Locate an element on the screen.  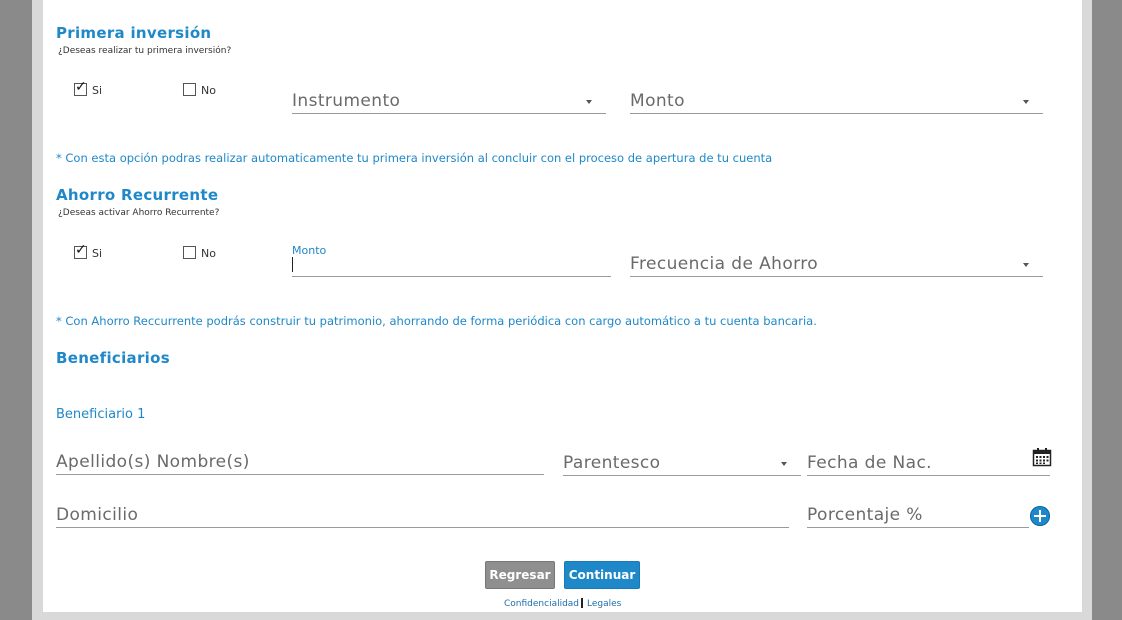
porcentaje-input: Porcentaje % is located at coordinates (918, 515).